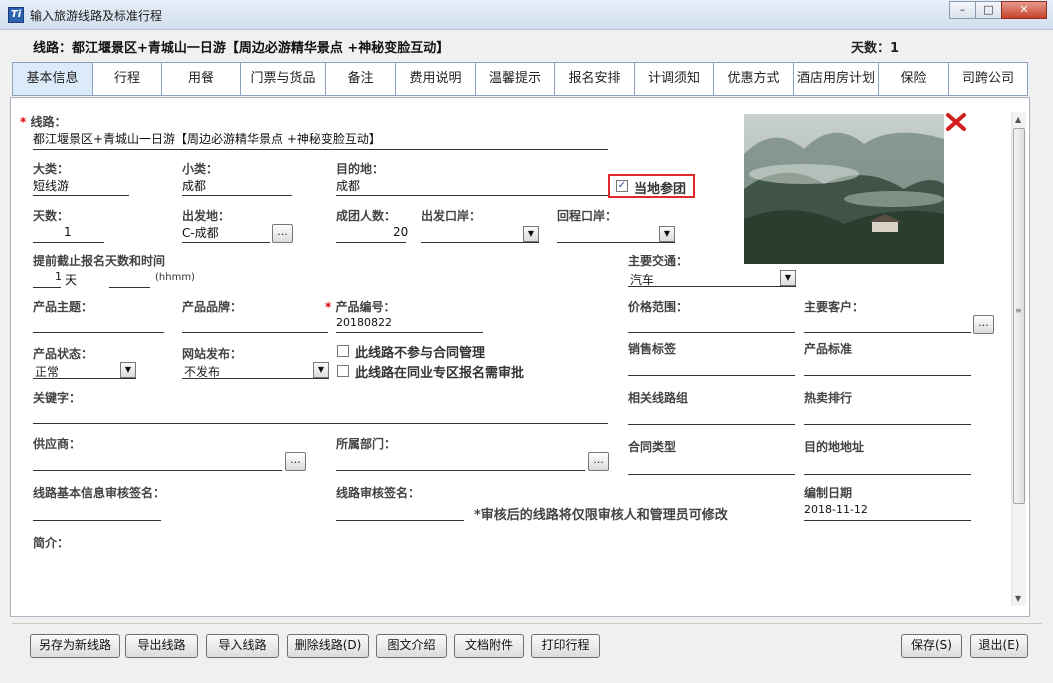  I want to click on related-routes-field, so click(711, 424).